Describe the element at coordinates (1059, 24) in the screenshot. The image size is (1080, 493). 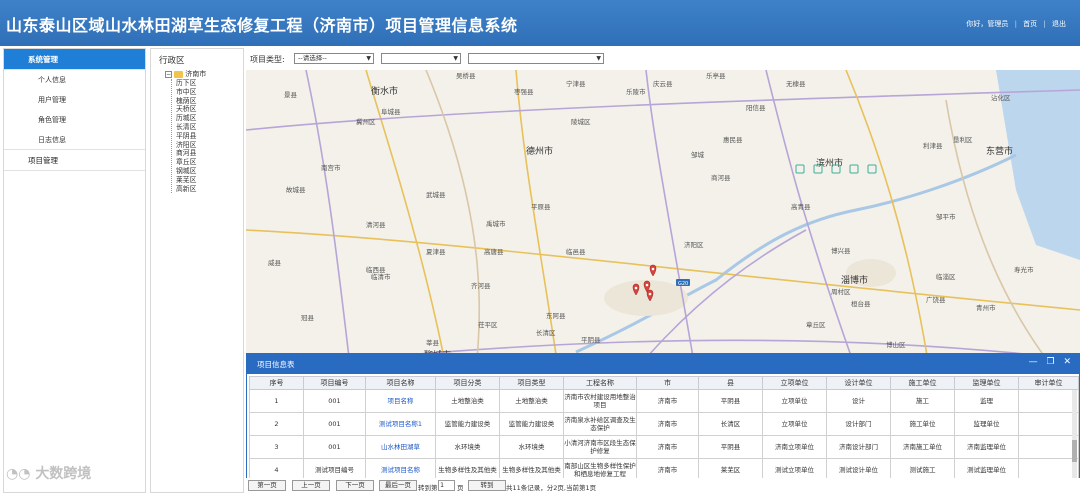
I see `logout-link: 退出` at that location.